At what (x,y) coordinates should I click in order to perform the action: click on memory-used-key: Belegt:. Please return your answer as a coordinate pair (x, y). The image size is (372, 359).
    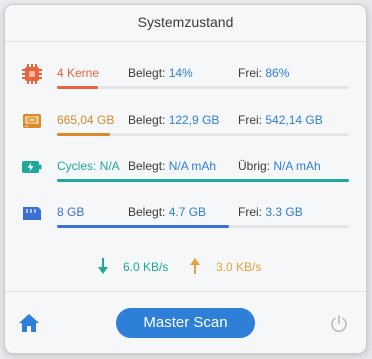
    Looking at the image, I should click on (148, 212).